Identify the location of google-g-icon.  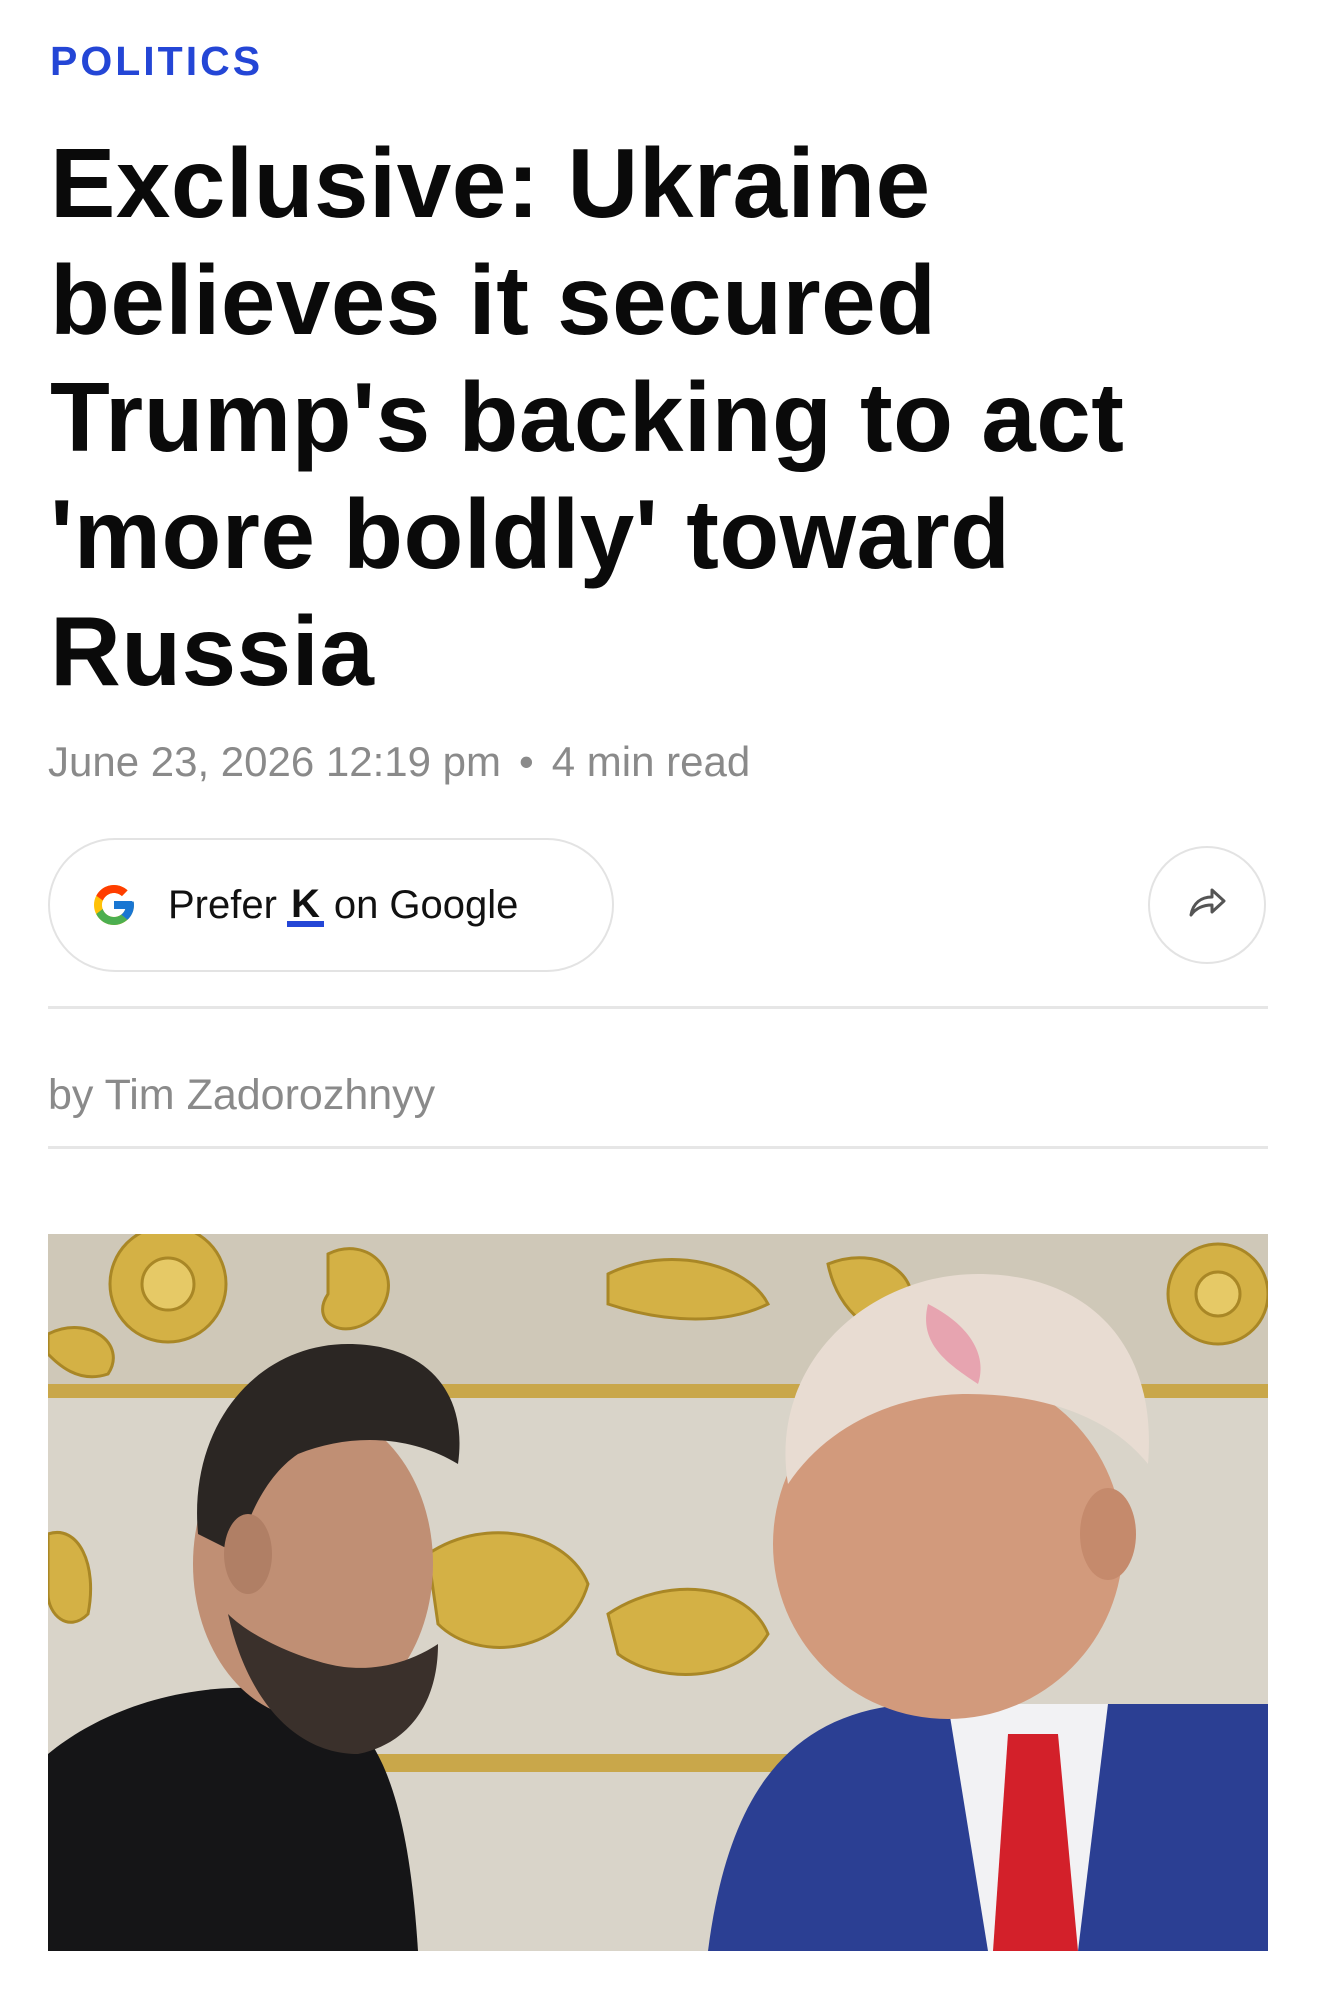
(114, 905).